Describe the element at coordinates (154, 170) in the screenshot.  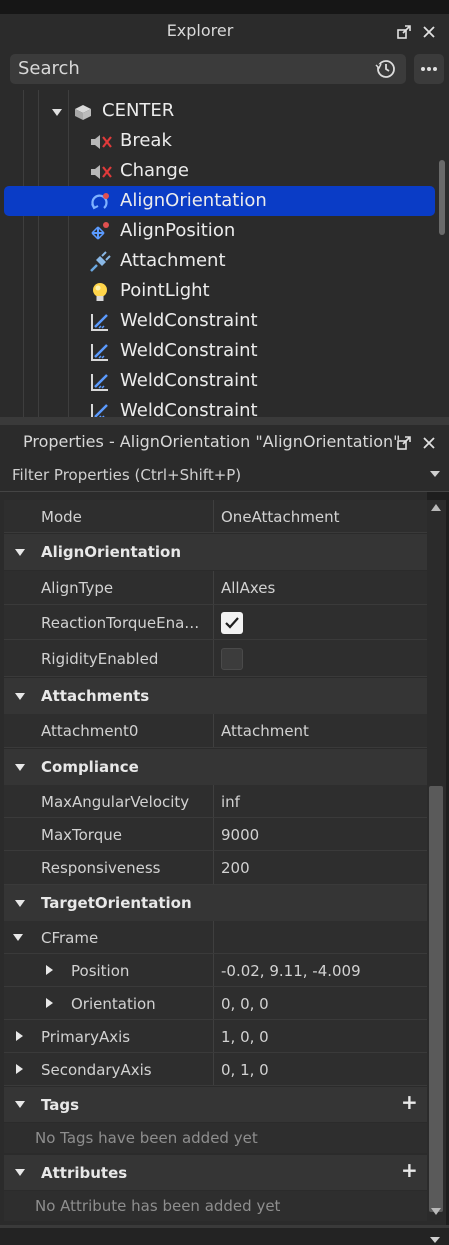
I see `tree-item-label: Change` at that location.